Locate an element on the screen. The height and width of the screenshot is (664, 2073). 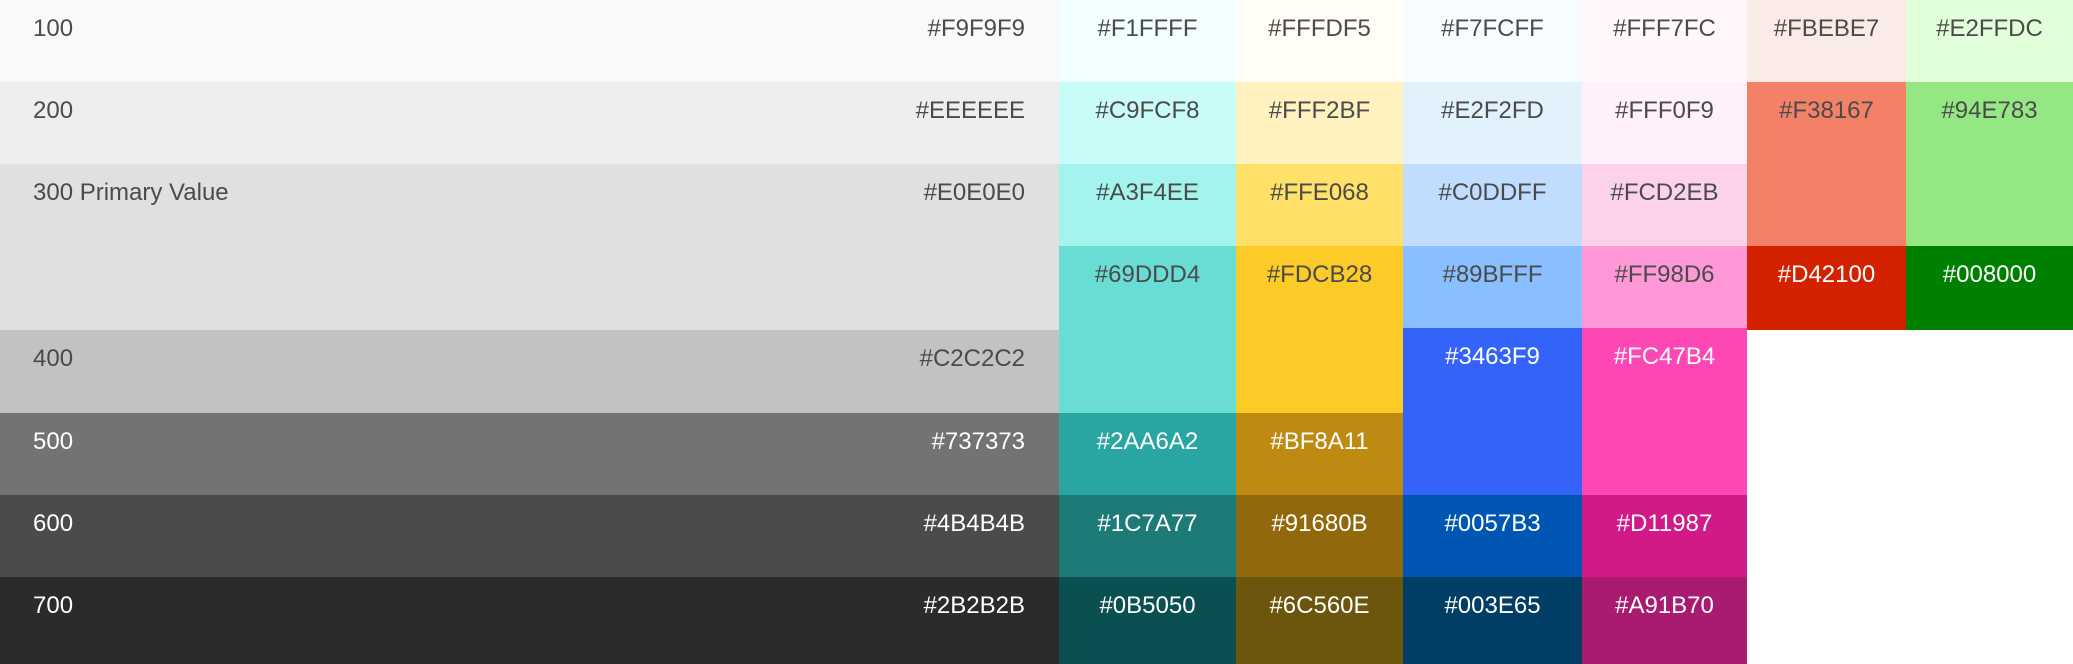
yellow-swatch: #FFF2BF is located at coordinates (1319, 123).